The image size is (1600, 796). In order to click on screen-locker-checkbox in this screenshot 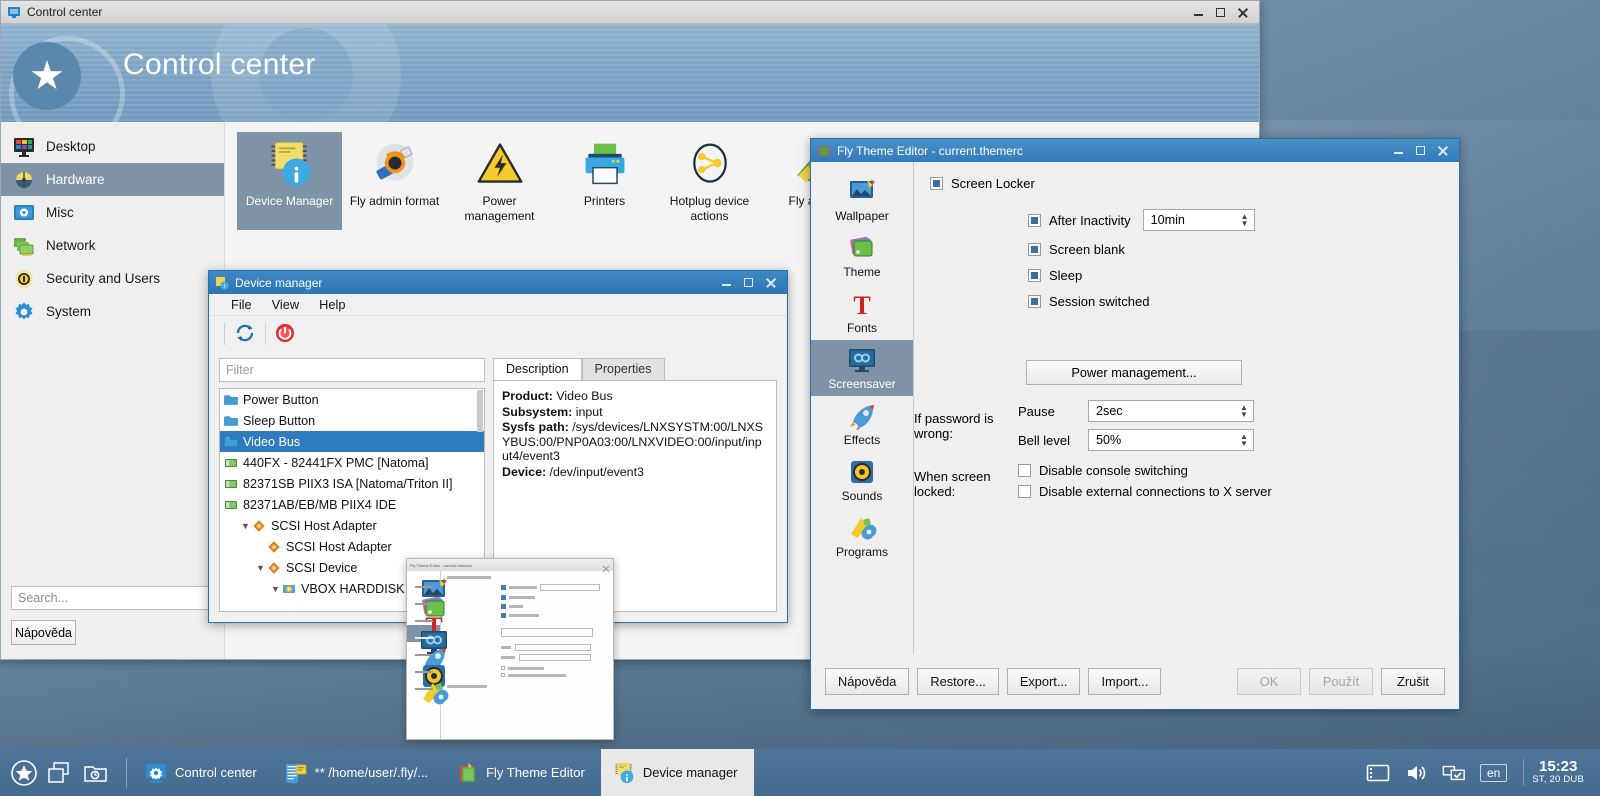, I will do `click(936, 183)`.